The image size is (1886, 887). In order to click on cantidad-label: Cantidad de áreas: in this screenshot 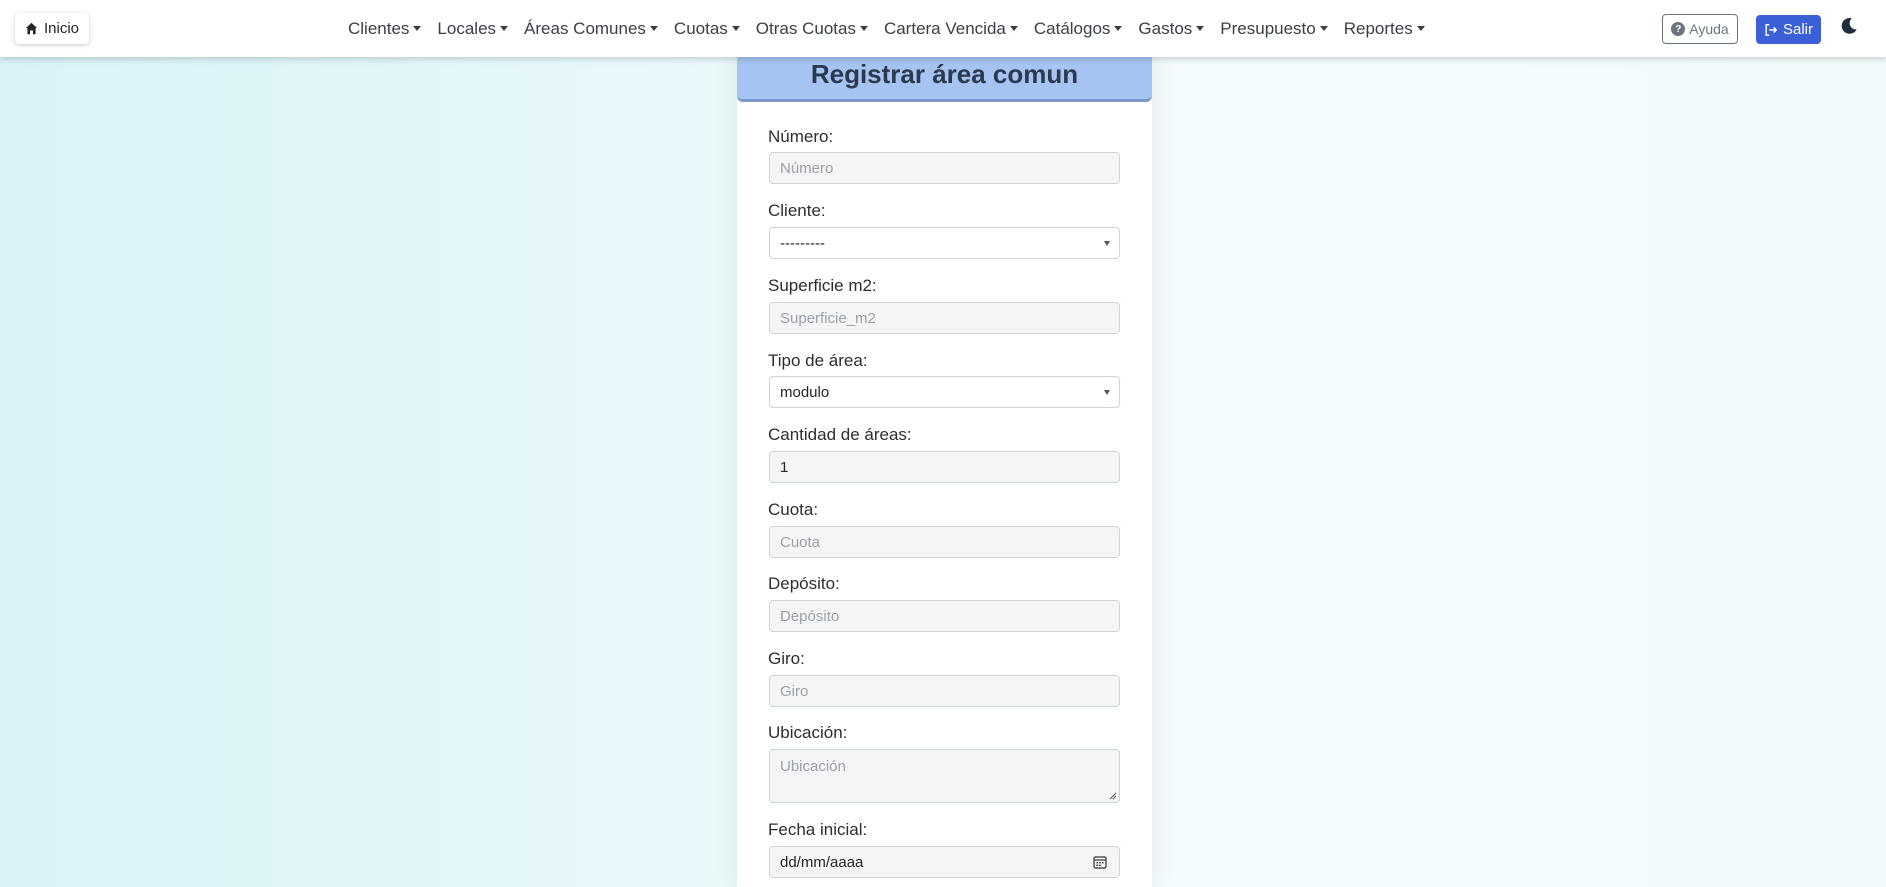, I will do `click(840, 434)`.